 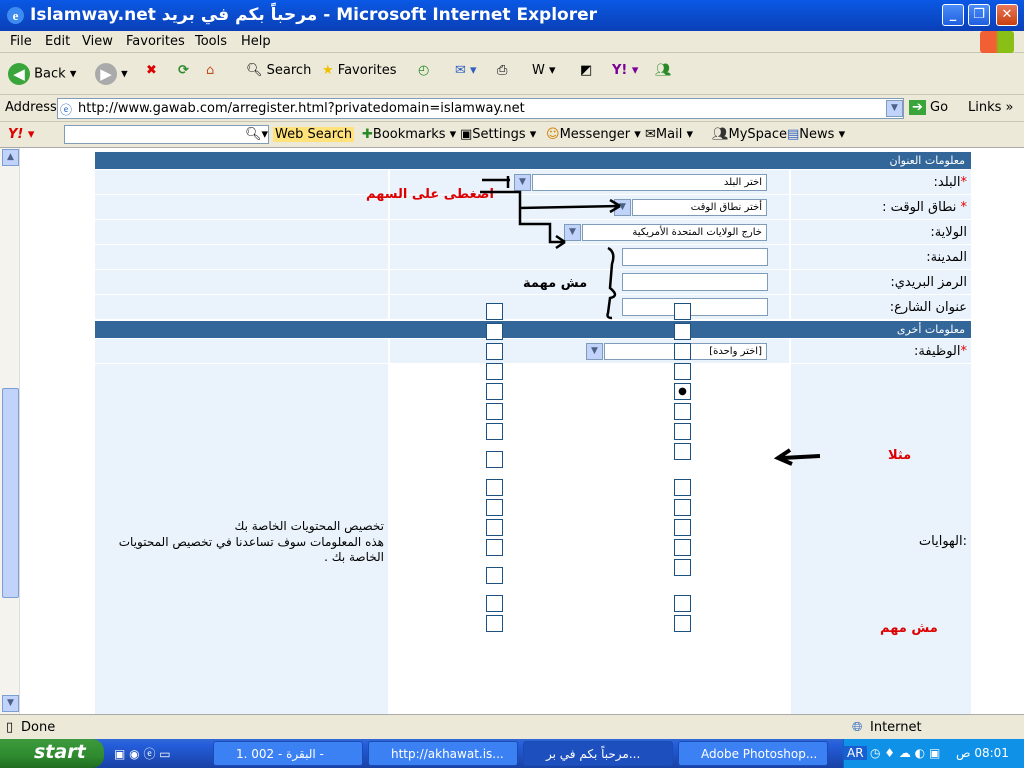 What do you see at coordinates (19, 74) in the screenshot?
I see `back-arrow-icon: ◀` at bounding box center [19, 74].